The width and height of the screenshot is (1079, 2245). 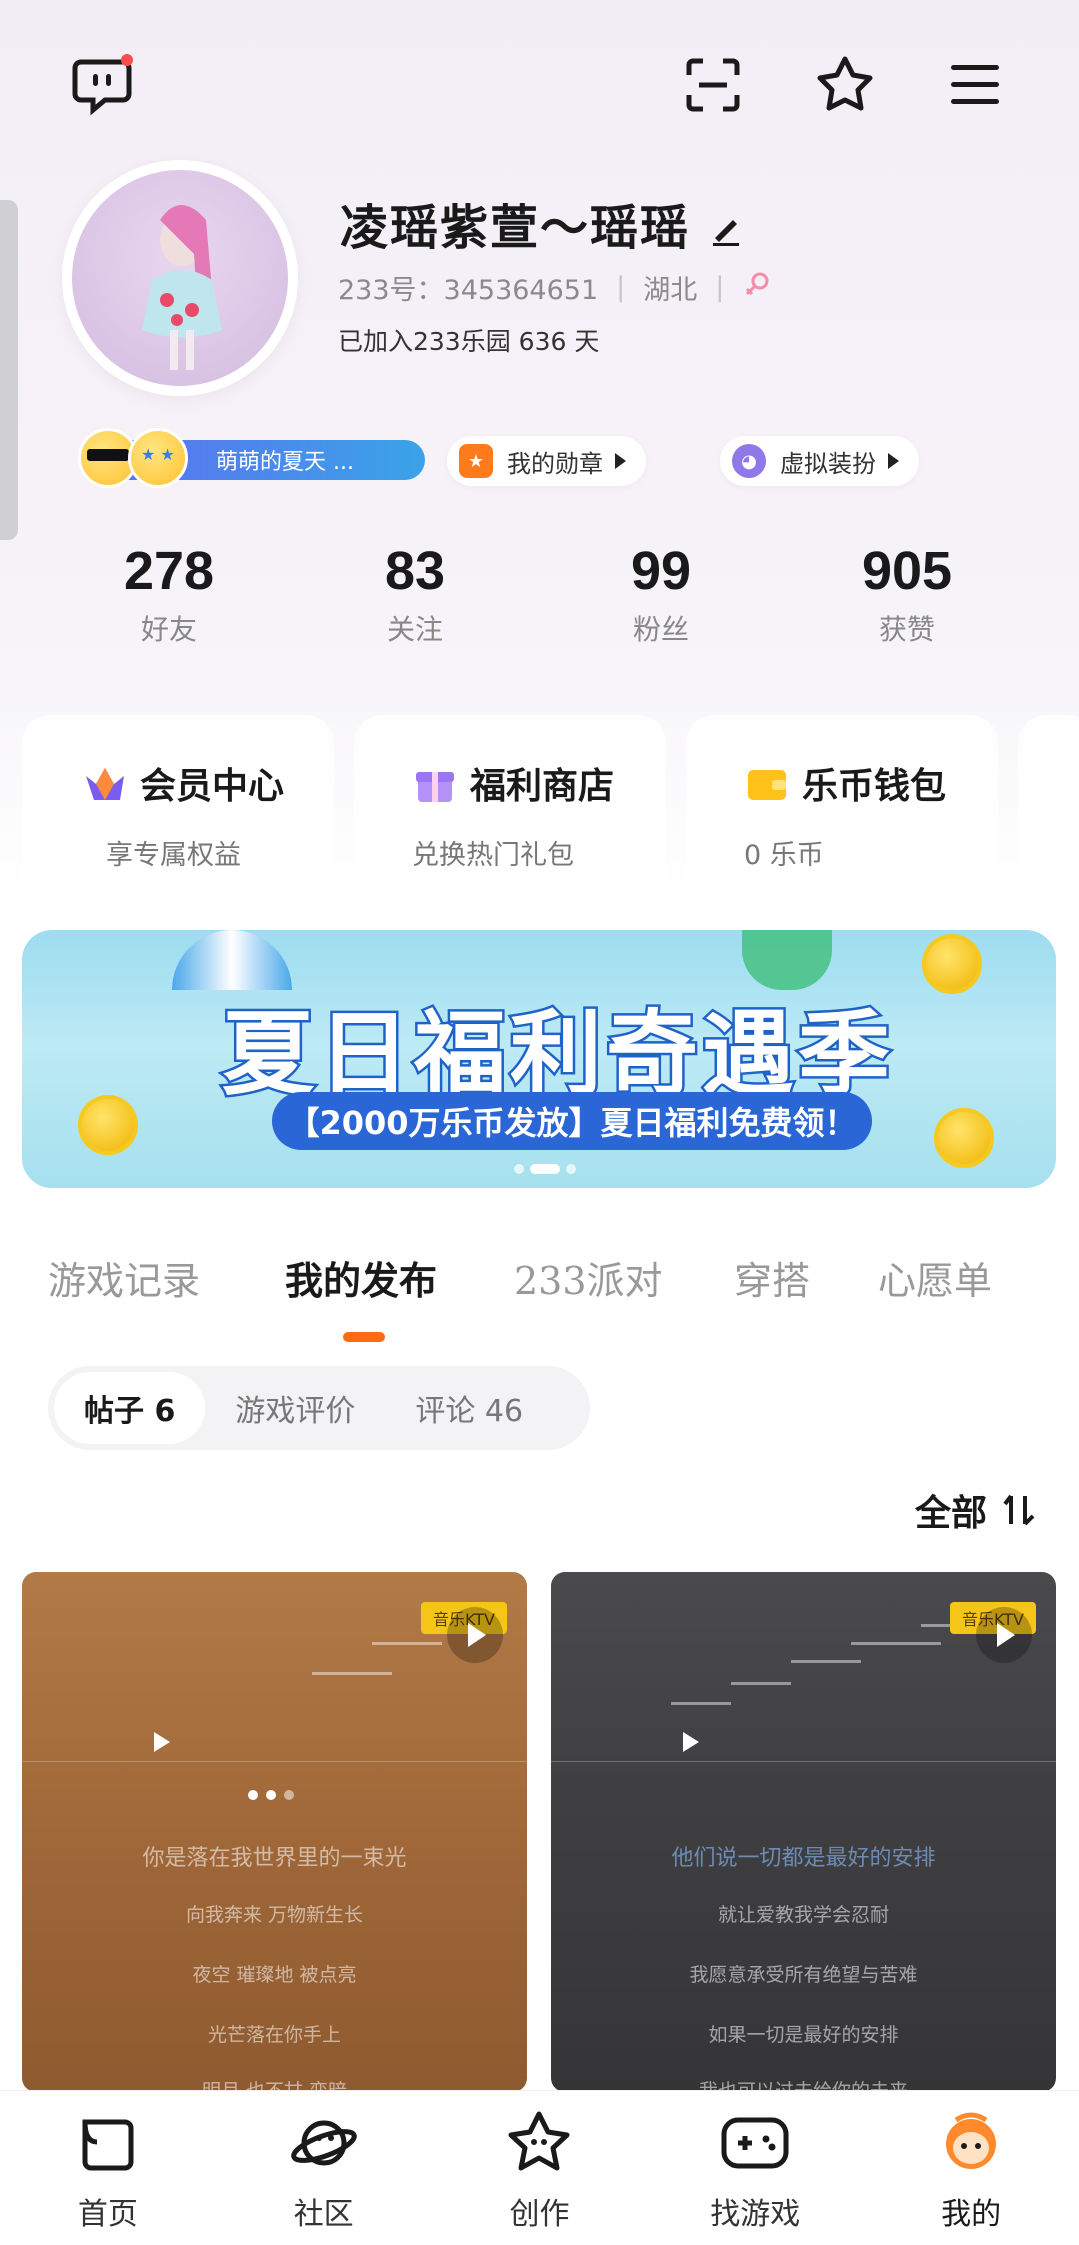 I want to click on menu-icon, so click(x=975, y=85).